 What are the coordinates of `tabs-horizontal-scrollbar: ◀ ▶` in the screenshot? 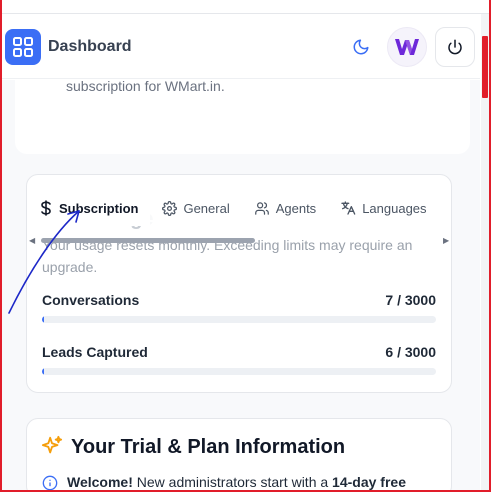 It's located at (239, 240).